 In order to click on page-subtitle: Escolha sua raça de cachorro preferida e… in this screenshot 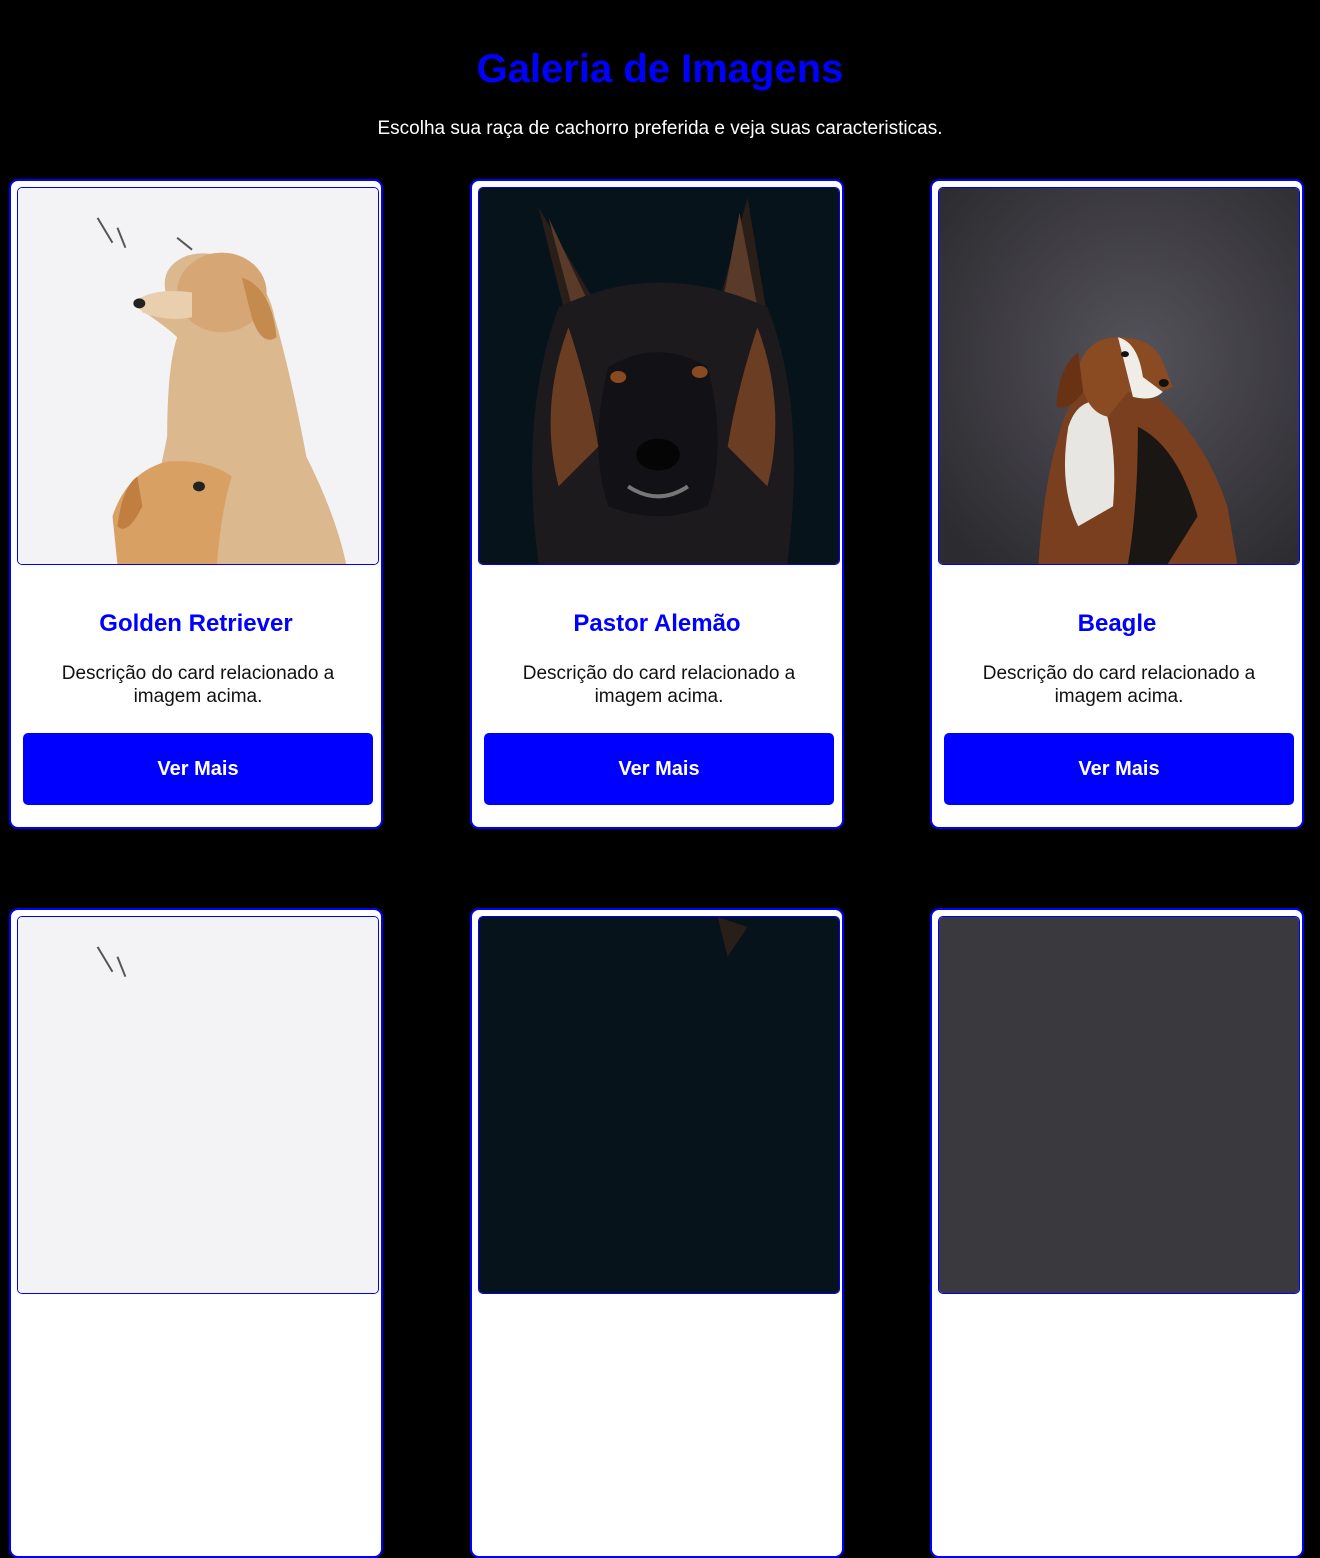, I will do `click(660, 128)`.